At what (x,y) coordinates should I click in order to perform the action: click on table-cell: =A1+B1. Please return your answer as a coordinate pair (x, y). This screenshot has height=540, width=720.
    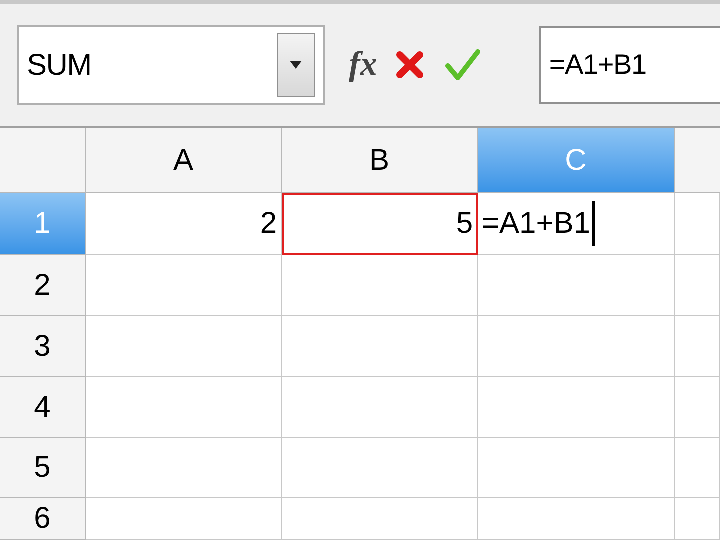
    Looking at the image, I should click on (576, 224).